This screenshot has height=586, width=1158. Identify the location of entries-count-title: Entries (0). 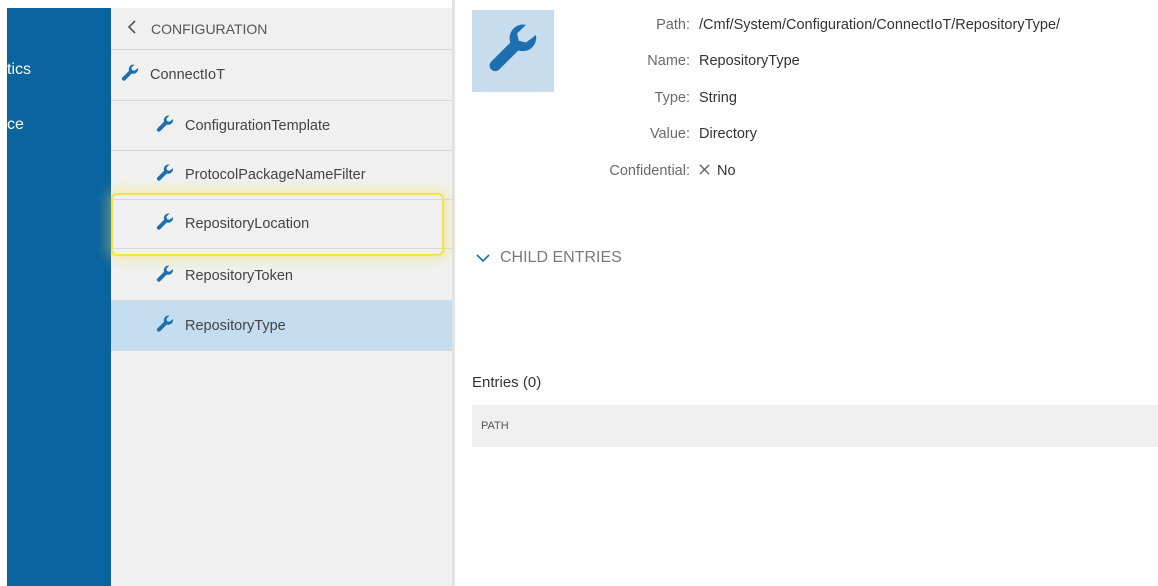
(507, 382).